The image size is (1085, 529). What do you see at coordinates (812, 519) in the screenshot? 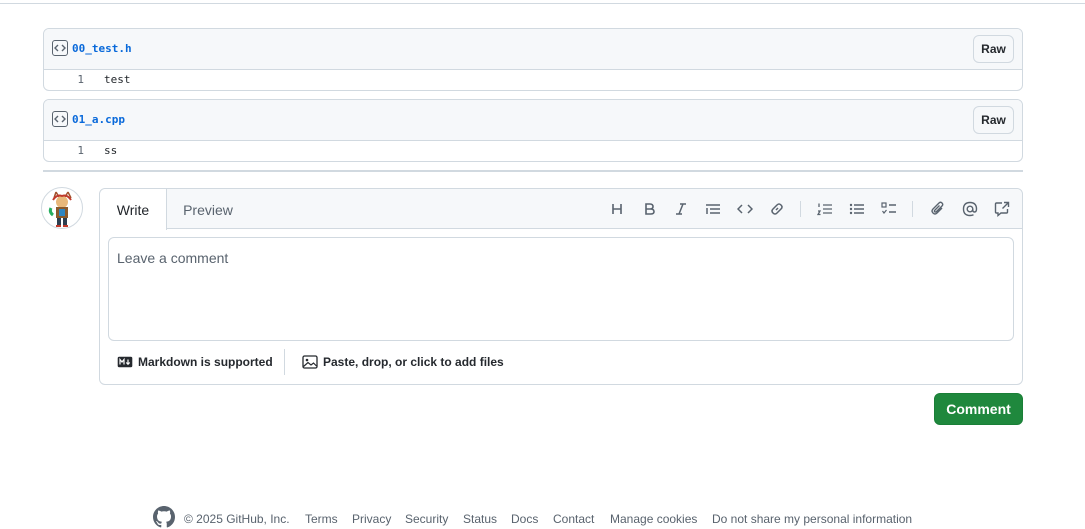
I see `footer-link-do-not-share: Do not share my personal information` at bounding box center [812, 519].